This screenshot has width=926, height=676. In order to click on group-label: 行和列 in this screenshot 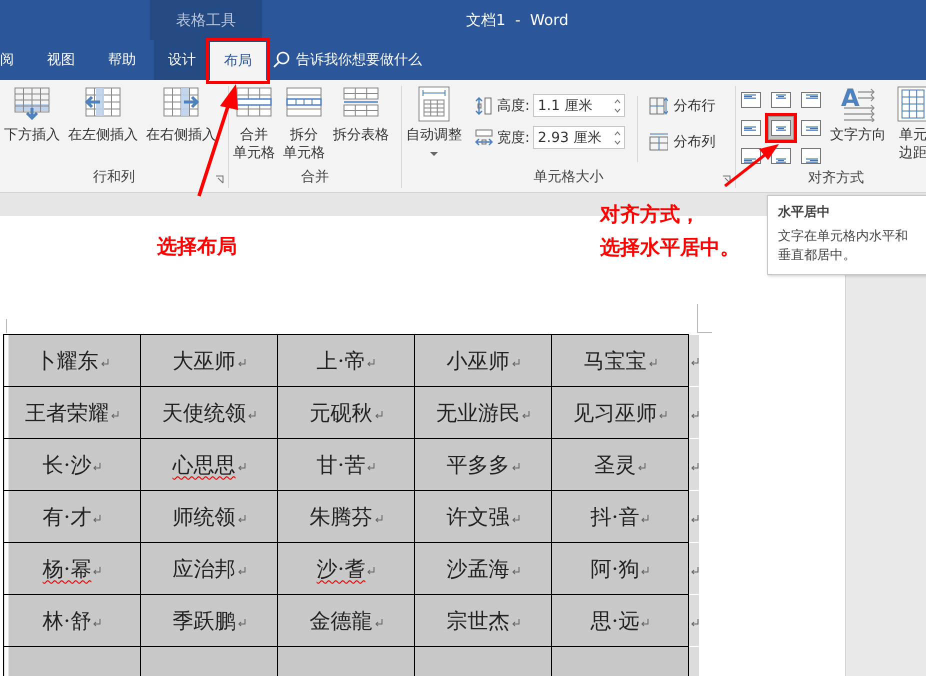, I will do `click(114, 177)`.